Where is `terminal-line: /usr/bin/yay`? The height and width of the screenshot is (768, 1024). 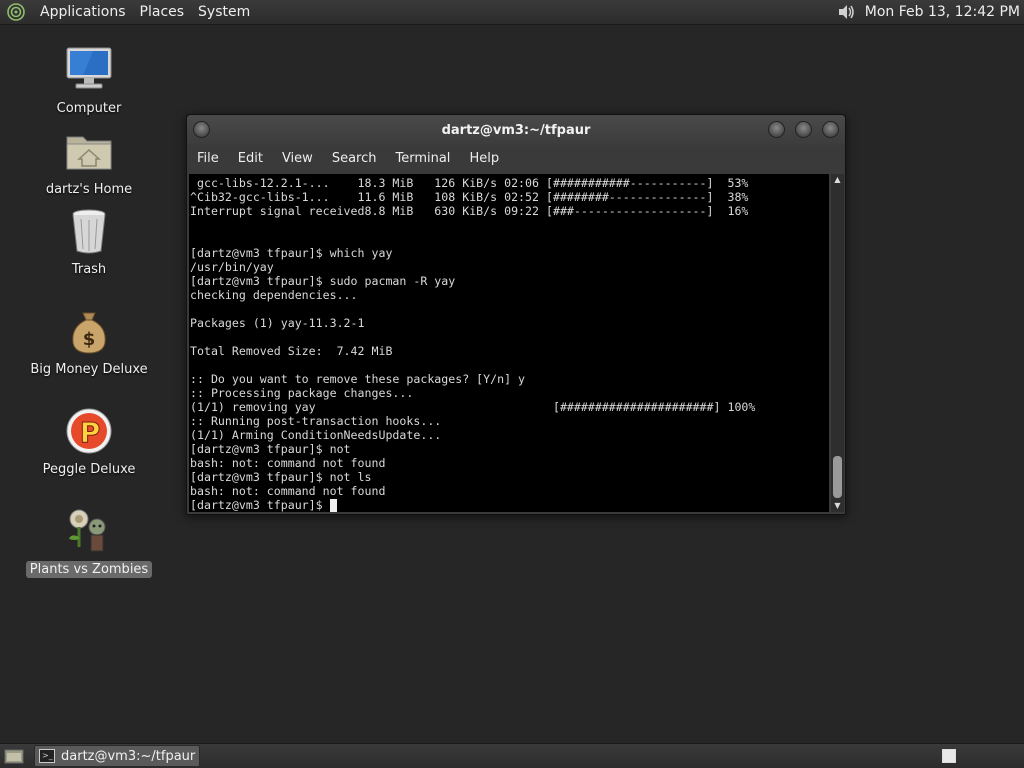 terminal-line: /usr/bin/yay is located at coordinates (232, 267).